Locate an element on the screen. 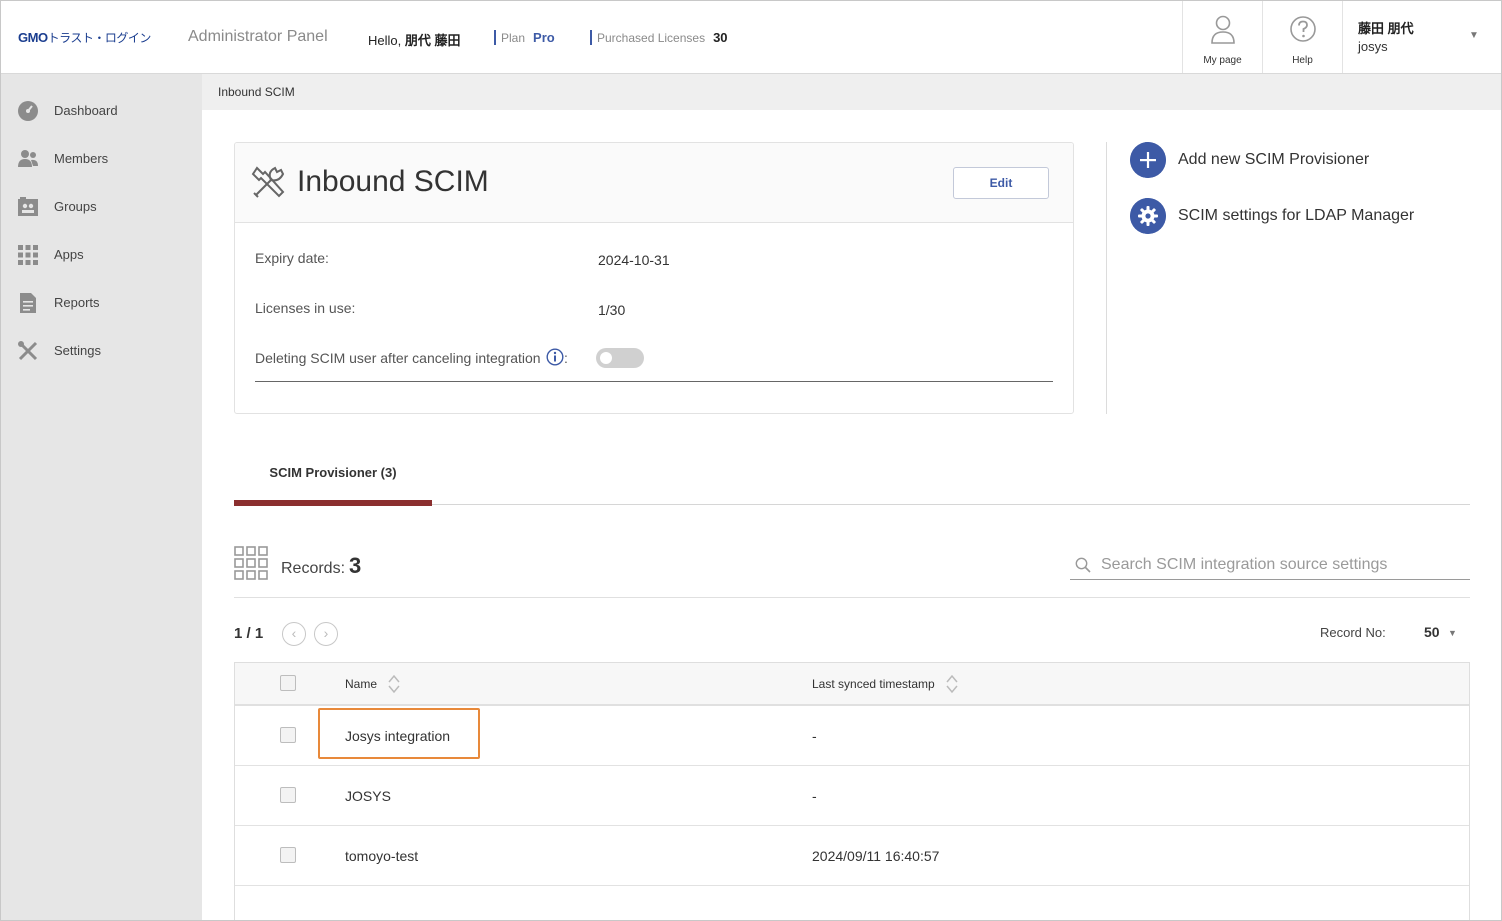  greeting: Hello, 朋代 藤田 is located at coordinates (414, 39).